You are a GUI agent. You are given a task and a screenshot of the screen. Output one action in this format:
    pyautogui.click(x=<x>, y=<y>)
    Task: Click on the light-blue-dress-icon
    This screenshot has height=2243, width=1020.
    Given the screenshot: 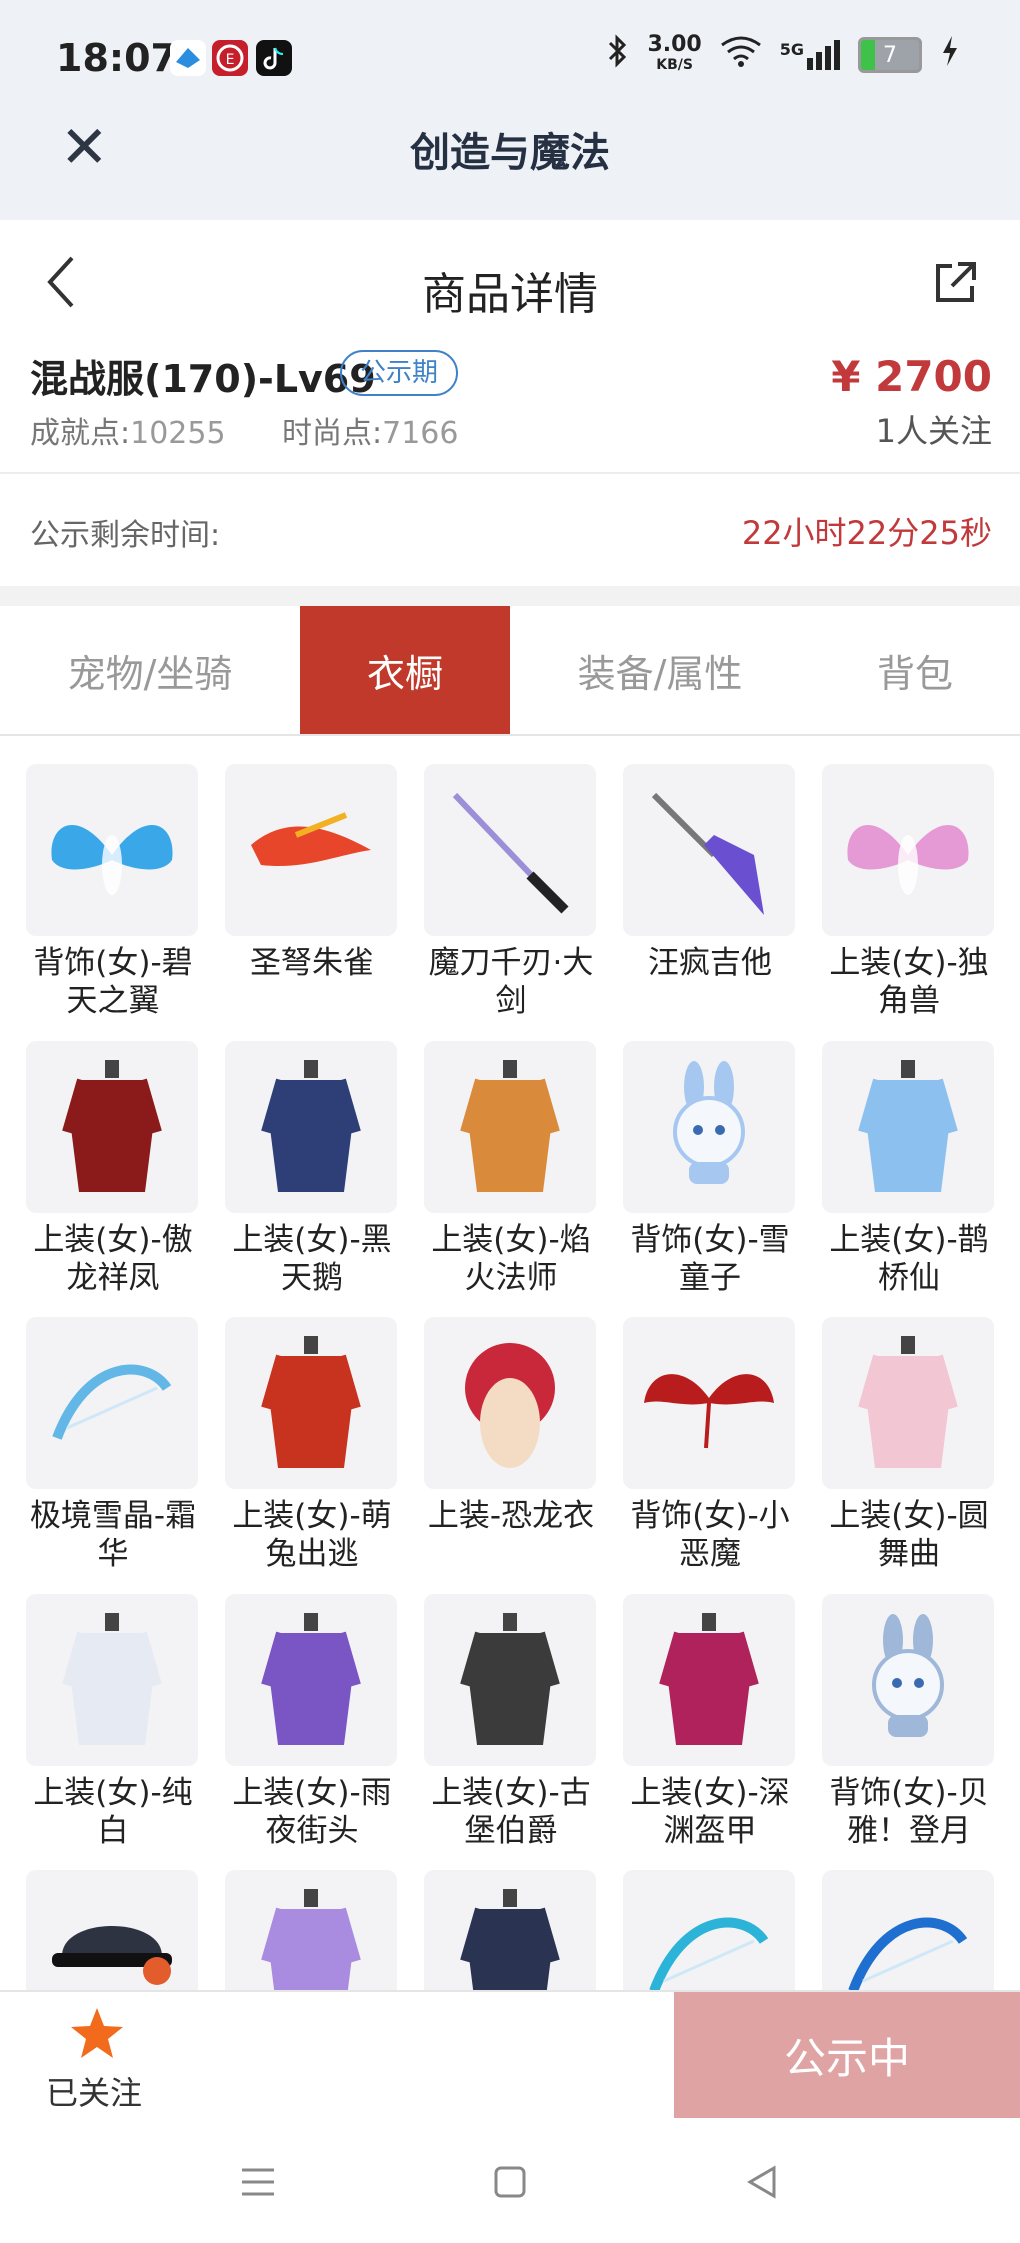 What is the action you would take?
    pyautogui.click(x=908, y=1126)
    